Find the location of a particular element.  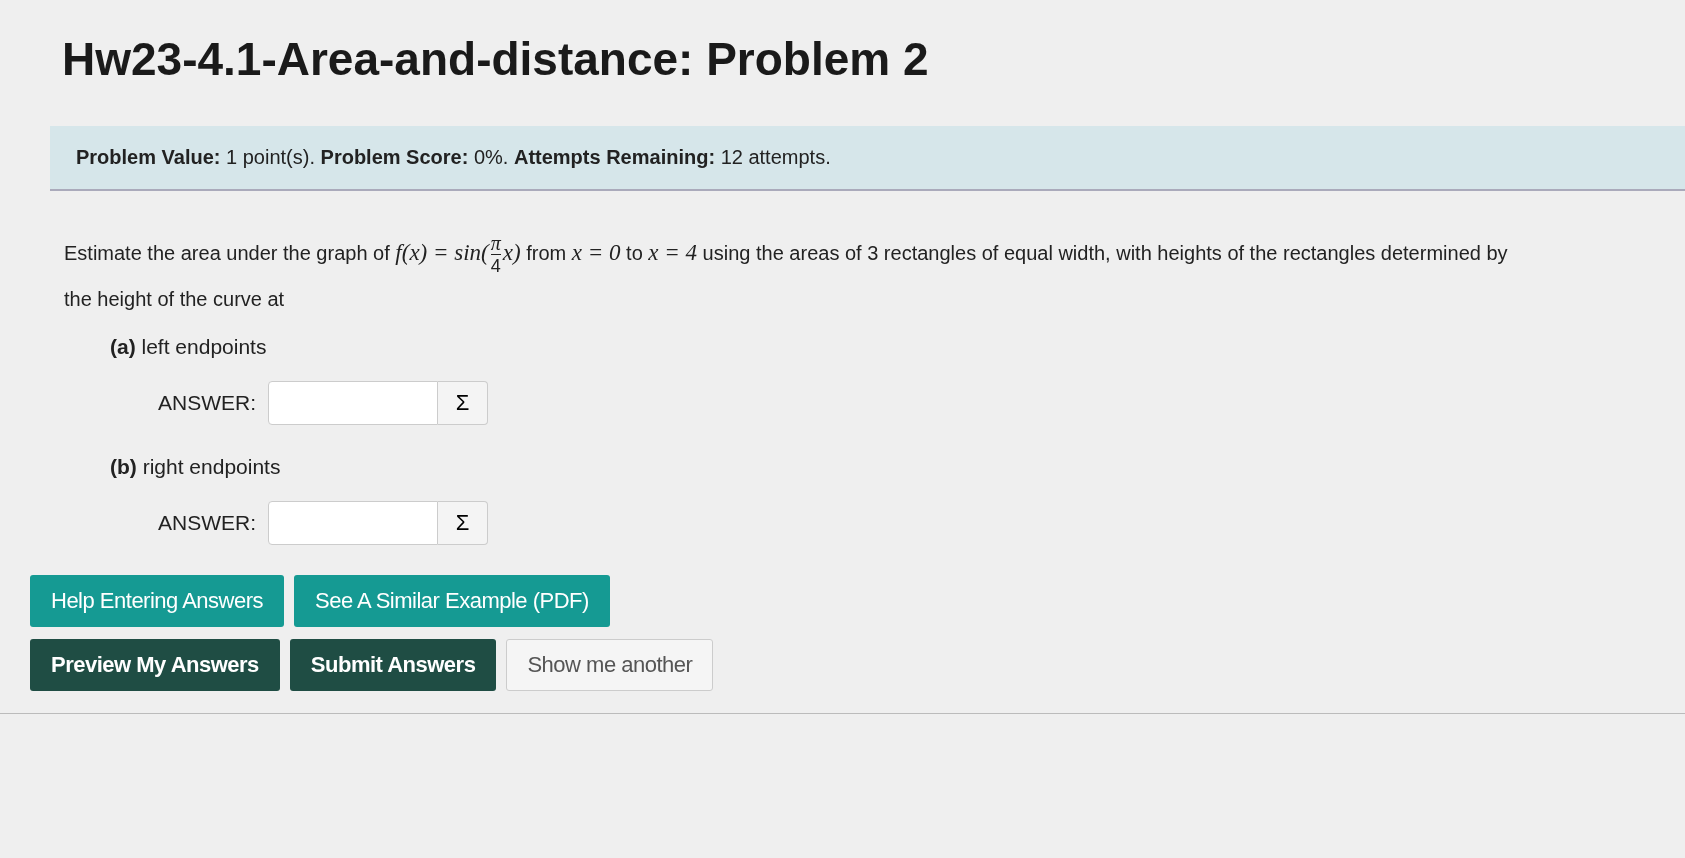

problem-status-text: Problem Value: 1 point(s). Problem Score: 0%. Attempts Remaining: 12 attempts. is located at coordinates (453, 157).